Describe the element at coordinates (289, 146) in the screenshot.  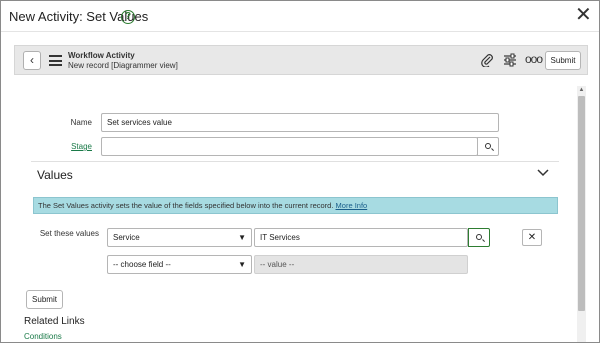
I see `stage-field` at that location.